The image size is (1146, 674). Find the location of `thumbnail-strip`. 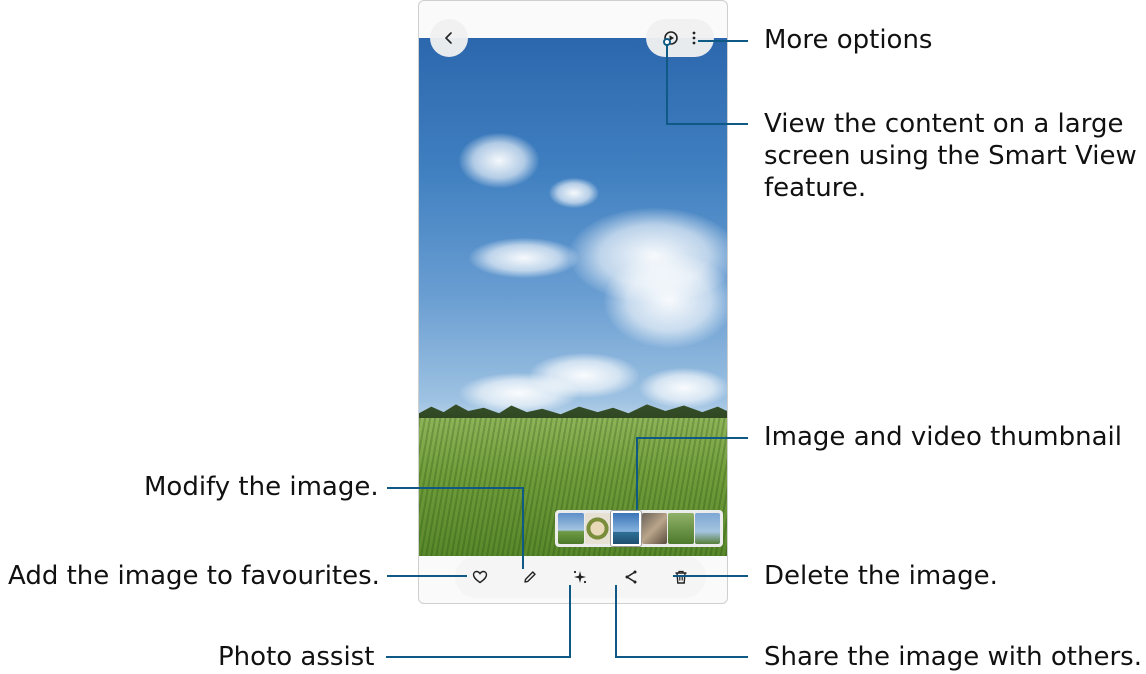

thumbnail-strip is located at coordinates (639, 528).